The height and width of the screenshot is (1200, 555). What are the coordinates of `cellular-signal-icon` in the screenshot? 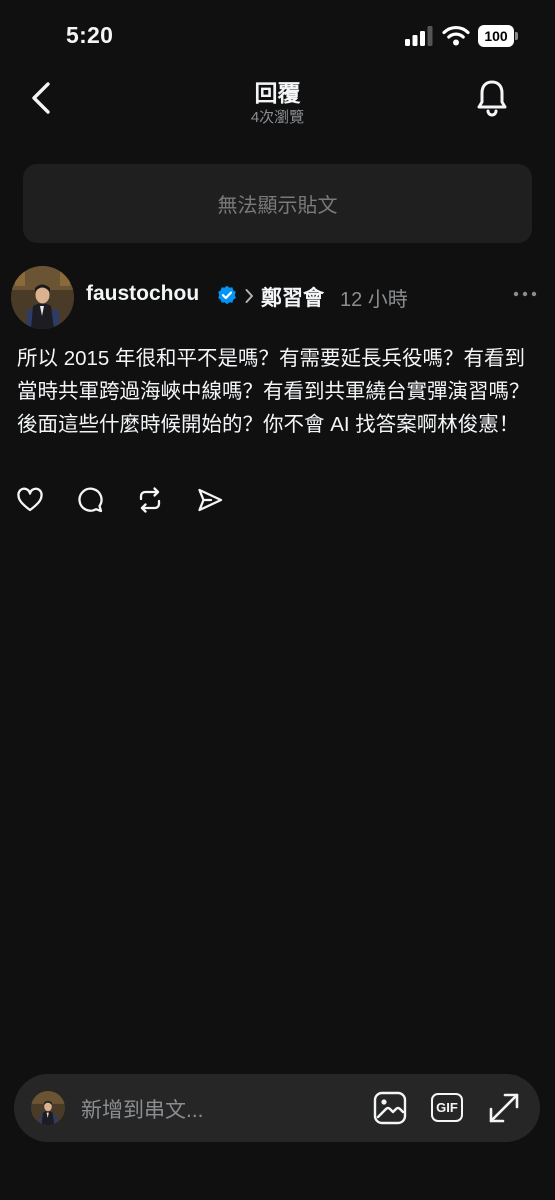 It's located at (419, 36).